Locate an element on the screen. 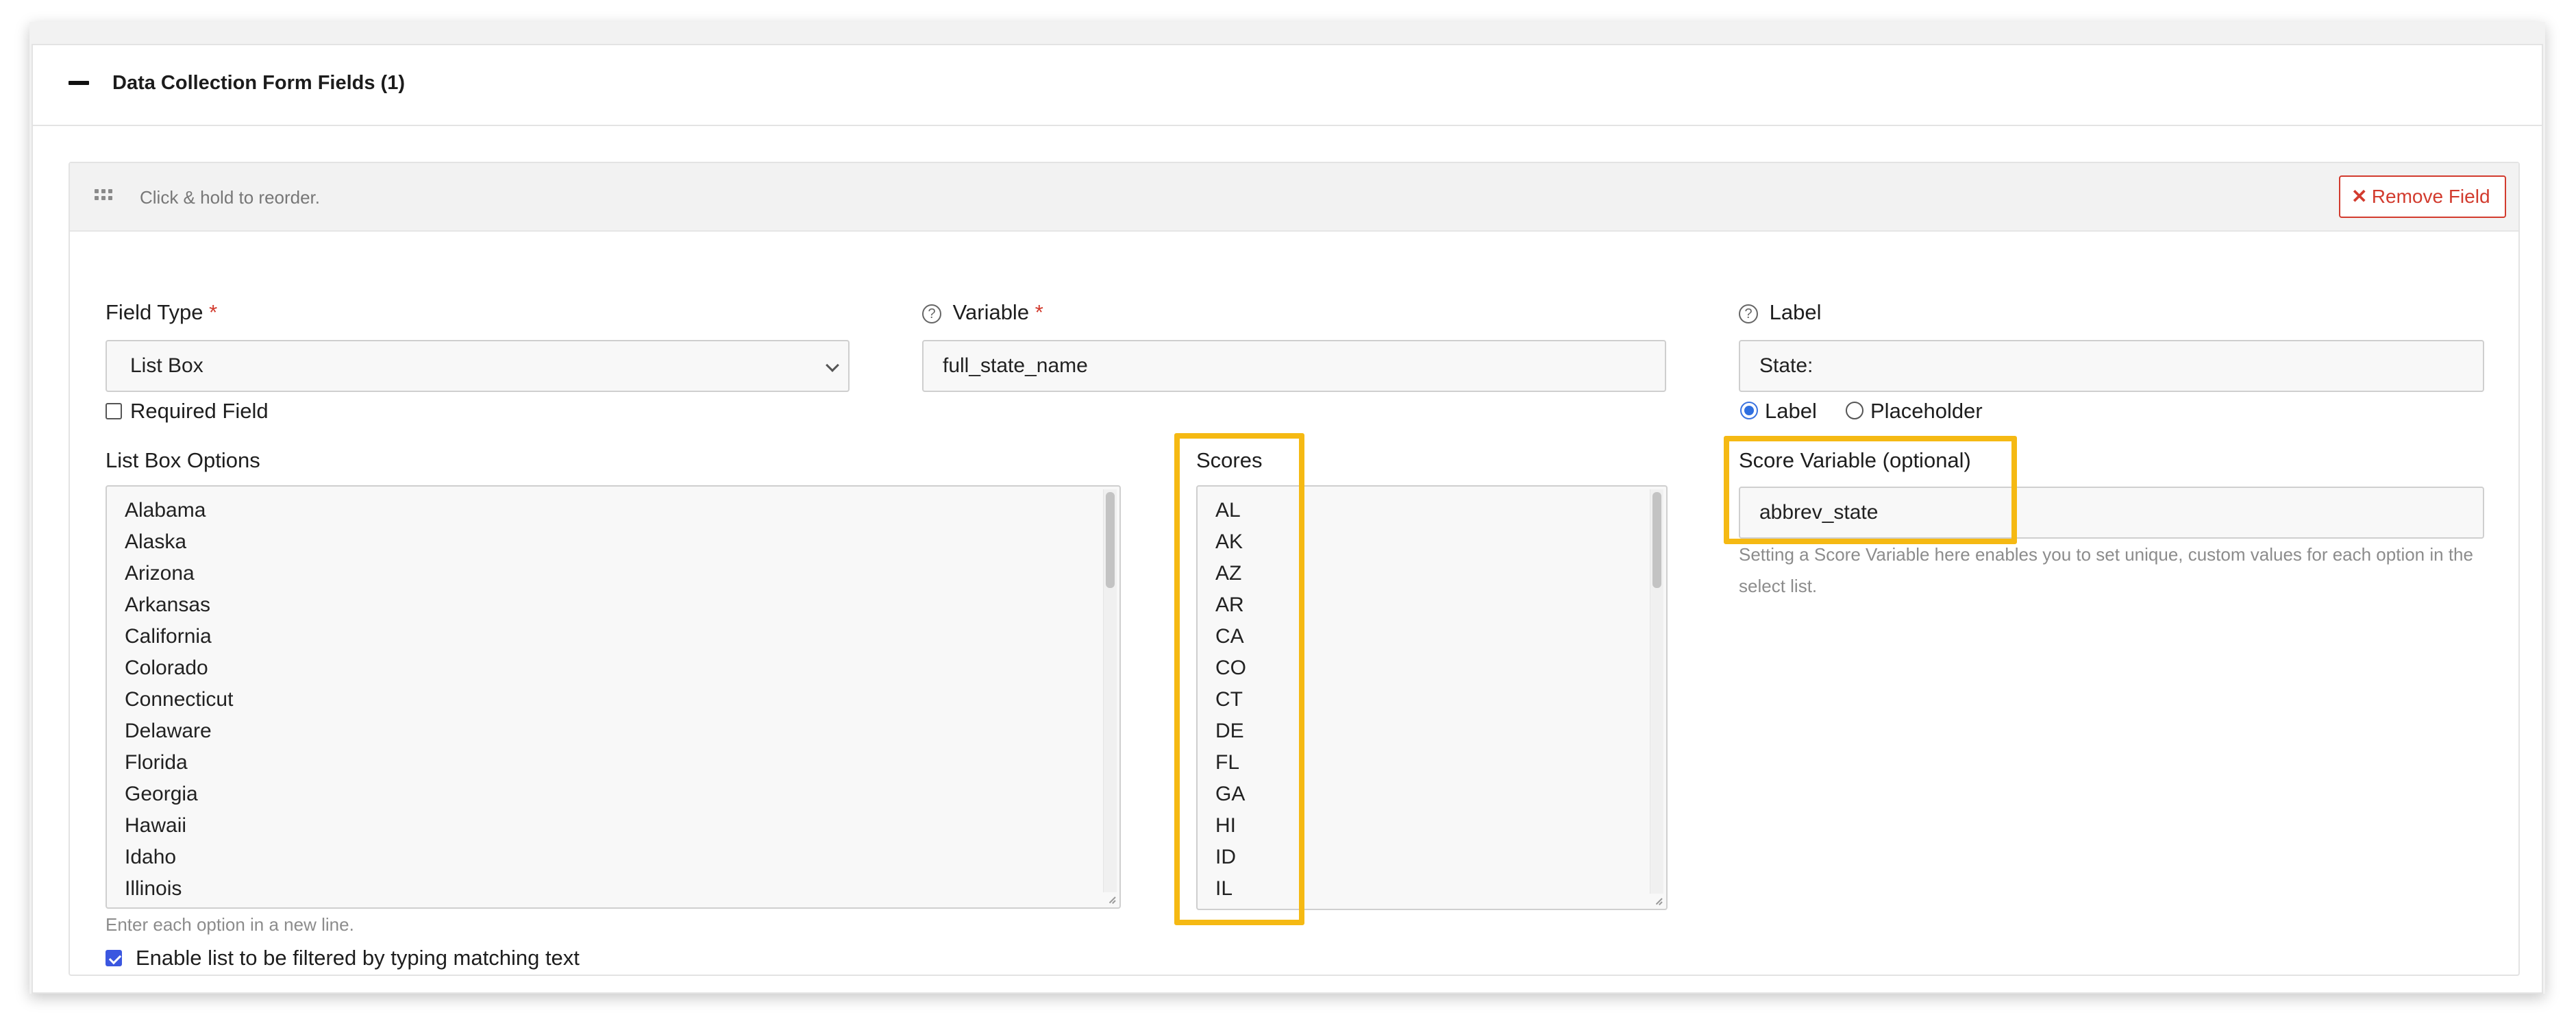  option-line: Hawaii is located at coordinates (156, 825).